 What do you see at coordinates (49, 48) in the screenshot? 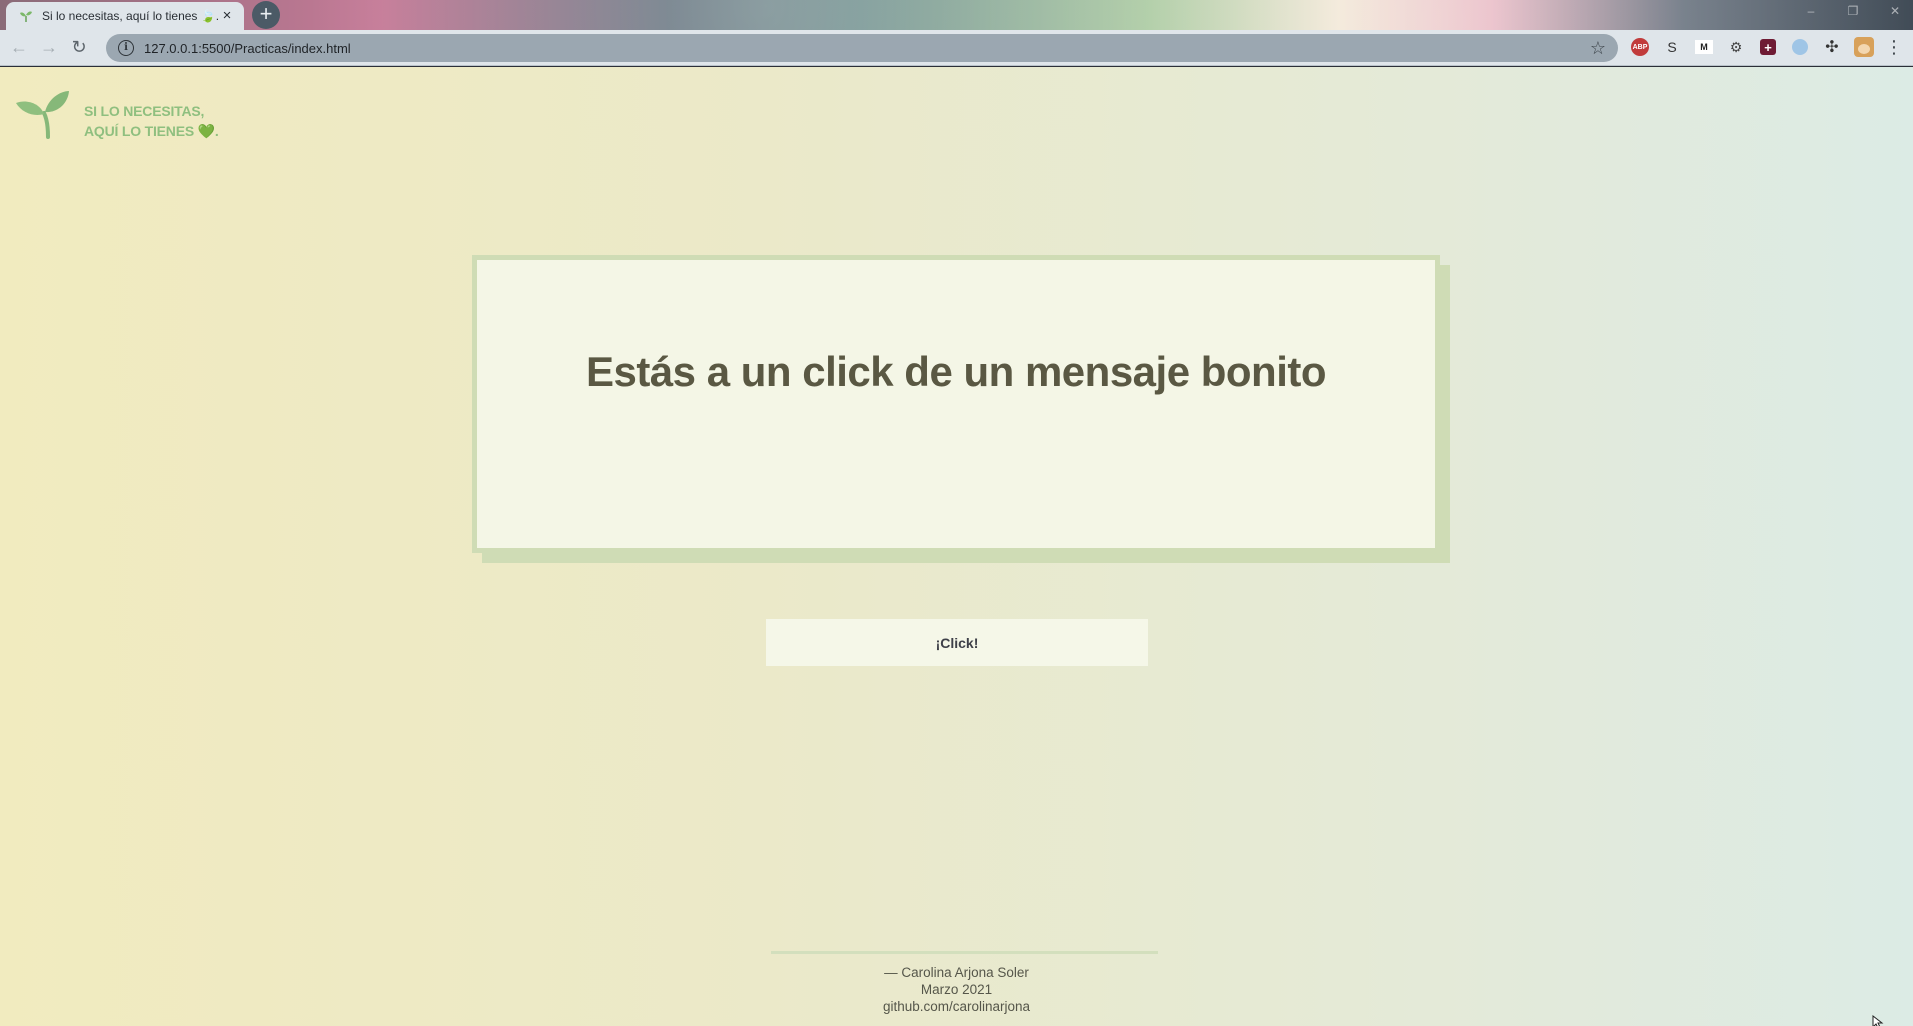
I see `forward-arrow-icon: →` at bounding box center [49, 48].